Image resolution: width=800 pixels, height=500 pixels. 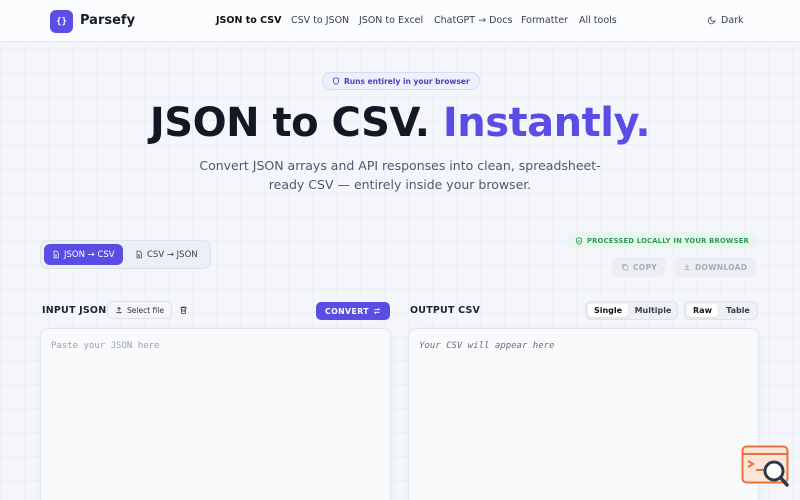 What do you see at coordinates (687, 267) in the screenshot?
I see `download-icon` at bounding box center [687, 267].